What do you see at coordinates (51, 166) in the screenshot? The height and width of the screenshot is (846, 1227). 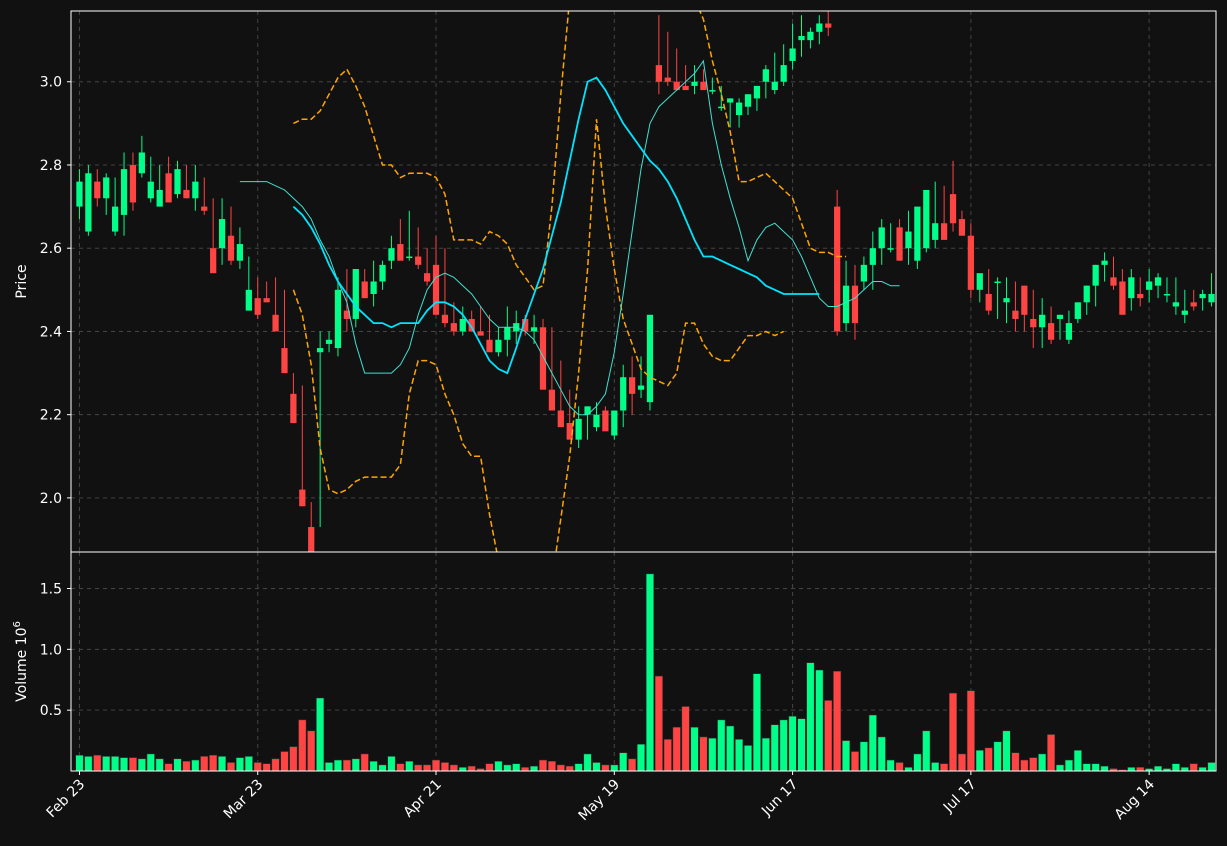 I see `price-ytick-label-4: 2.8` at bounding box center [51, 166].